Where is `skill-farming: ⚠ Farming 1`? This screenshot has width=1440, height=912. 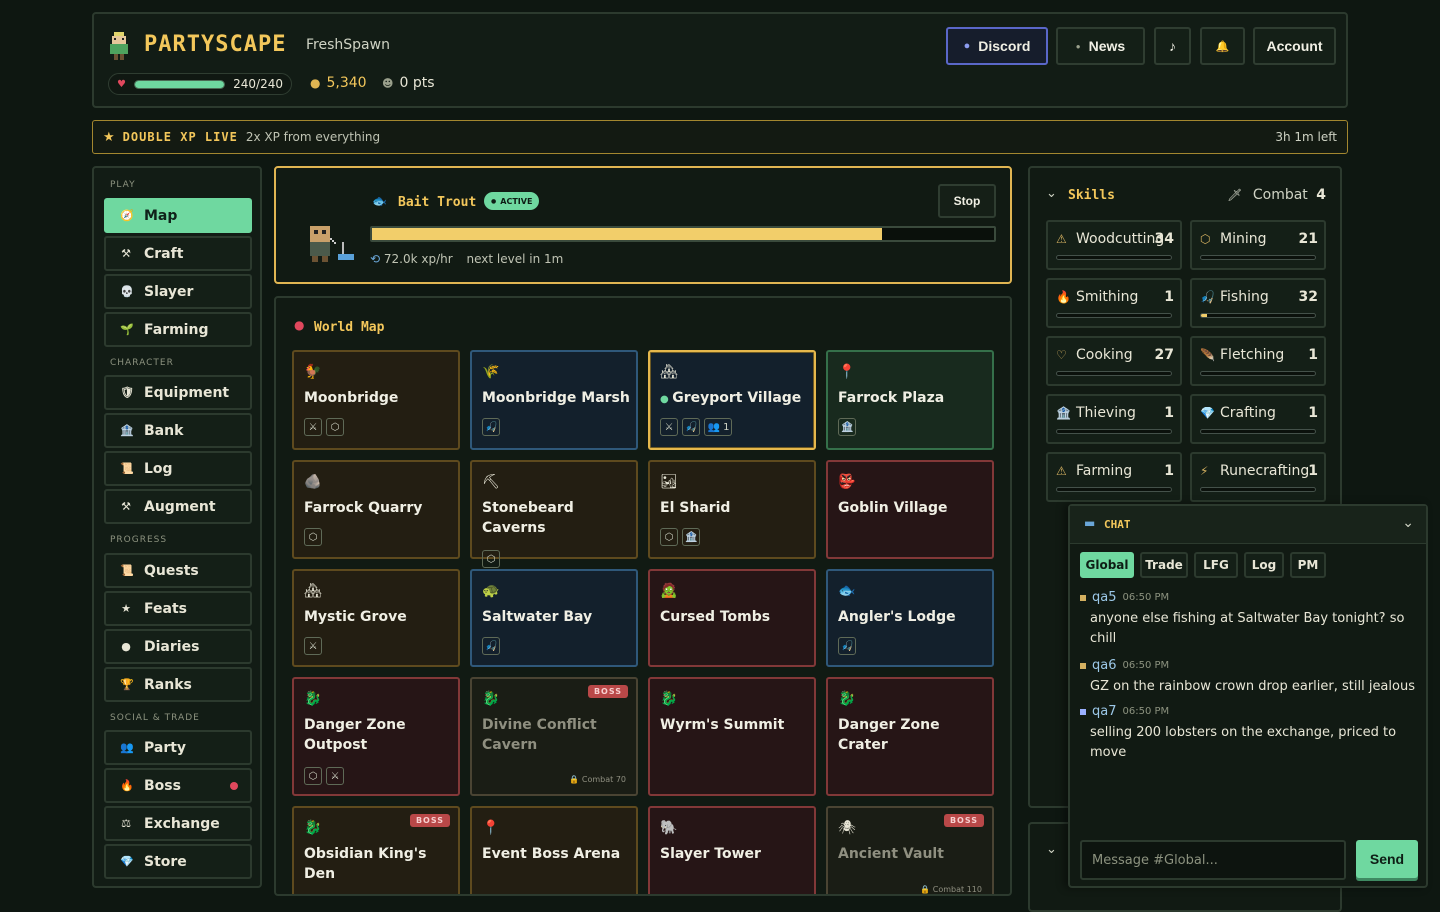
skill-farming: ⚠ Farming 1 is located at coordinates (1114, 477).